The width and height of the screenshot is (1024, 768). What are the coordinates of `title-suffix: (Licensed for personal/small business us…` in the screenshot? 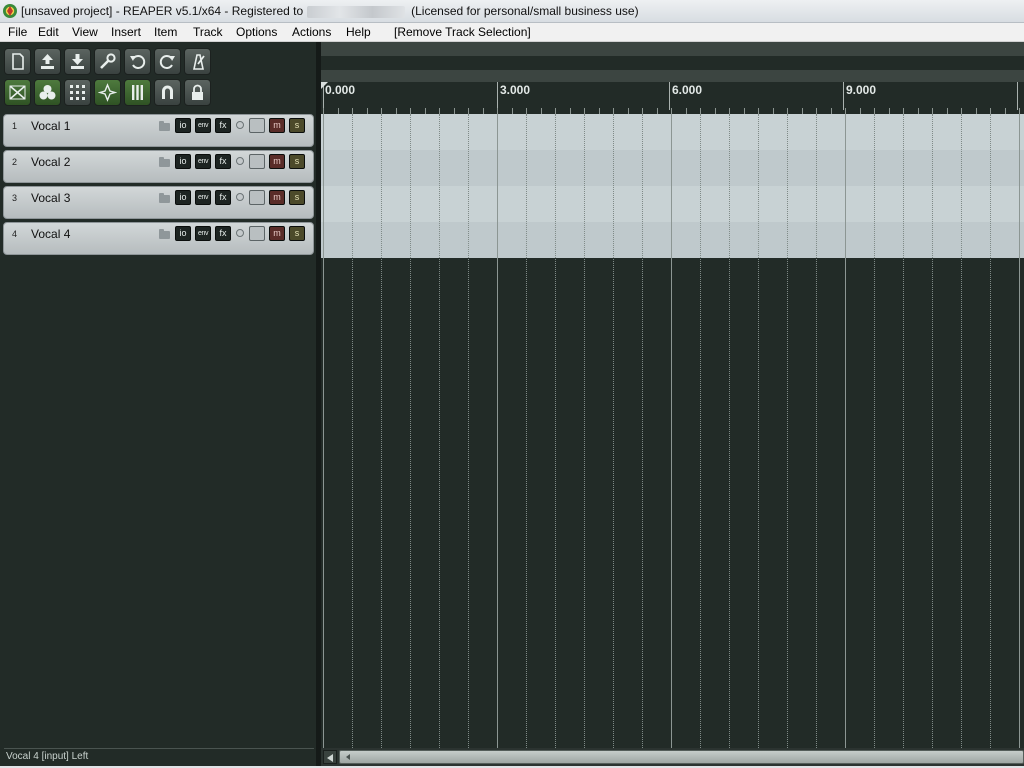 It's located at (525, 11).